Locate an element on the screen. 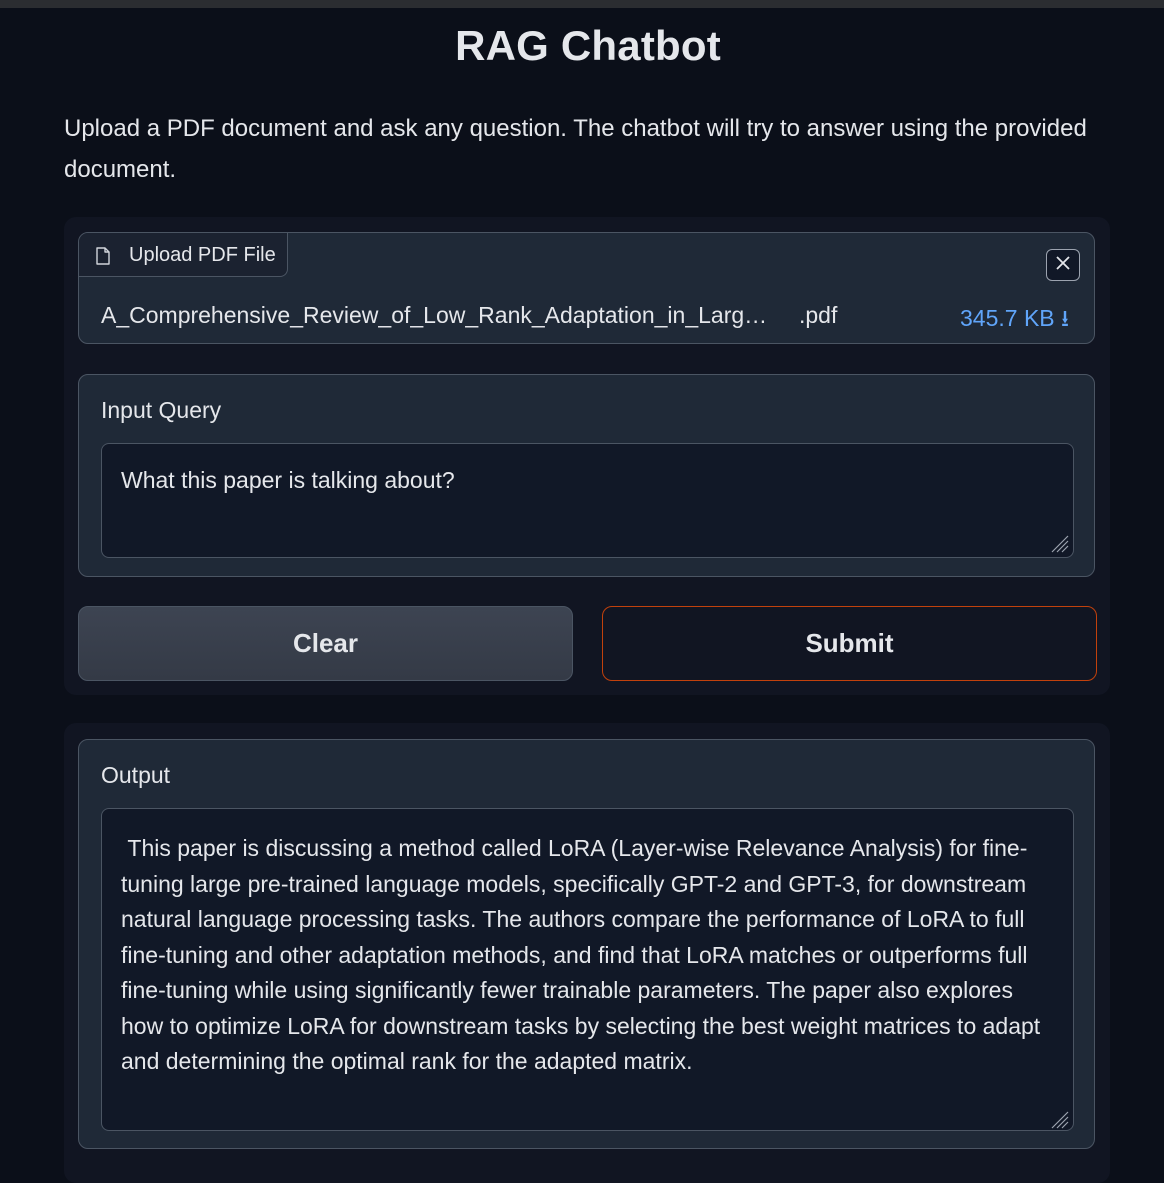 This screenshot has width=1164, height=1183. file-extension: .pdf is located at coordinates (818, 315).